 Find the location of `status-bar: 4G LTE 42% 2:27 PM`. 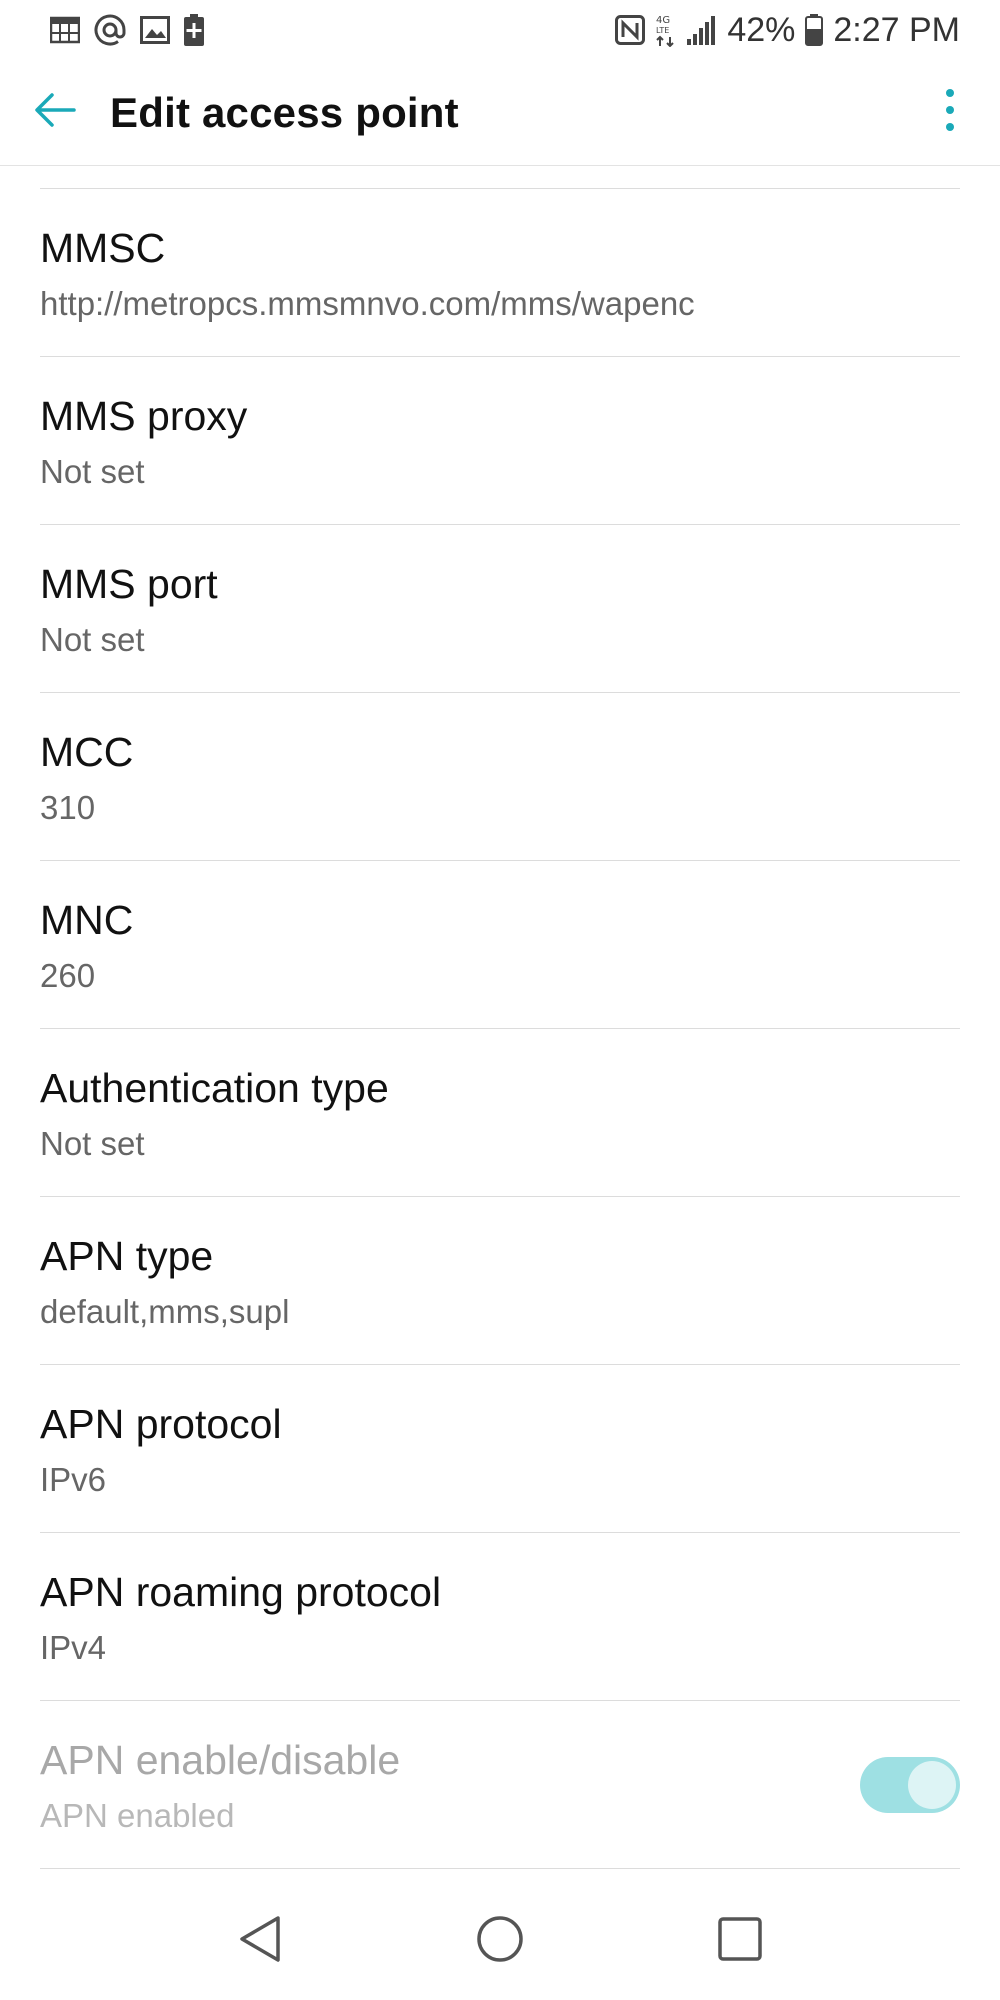

status-bar: 4G LTE 42% 2:27 PM is located at coordinates (500, 30).